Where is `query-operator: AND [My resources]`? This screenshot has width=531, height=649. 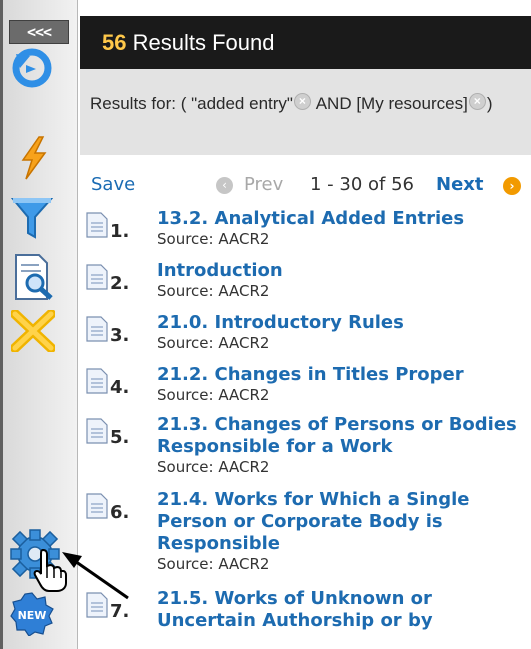
query-operator: AND [My resources] is located at coordinates (389, 103).